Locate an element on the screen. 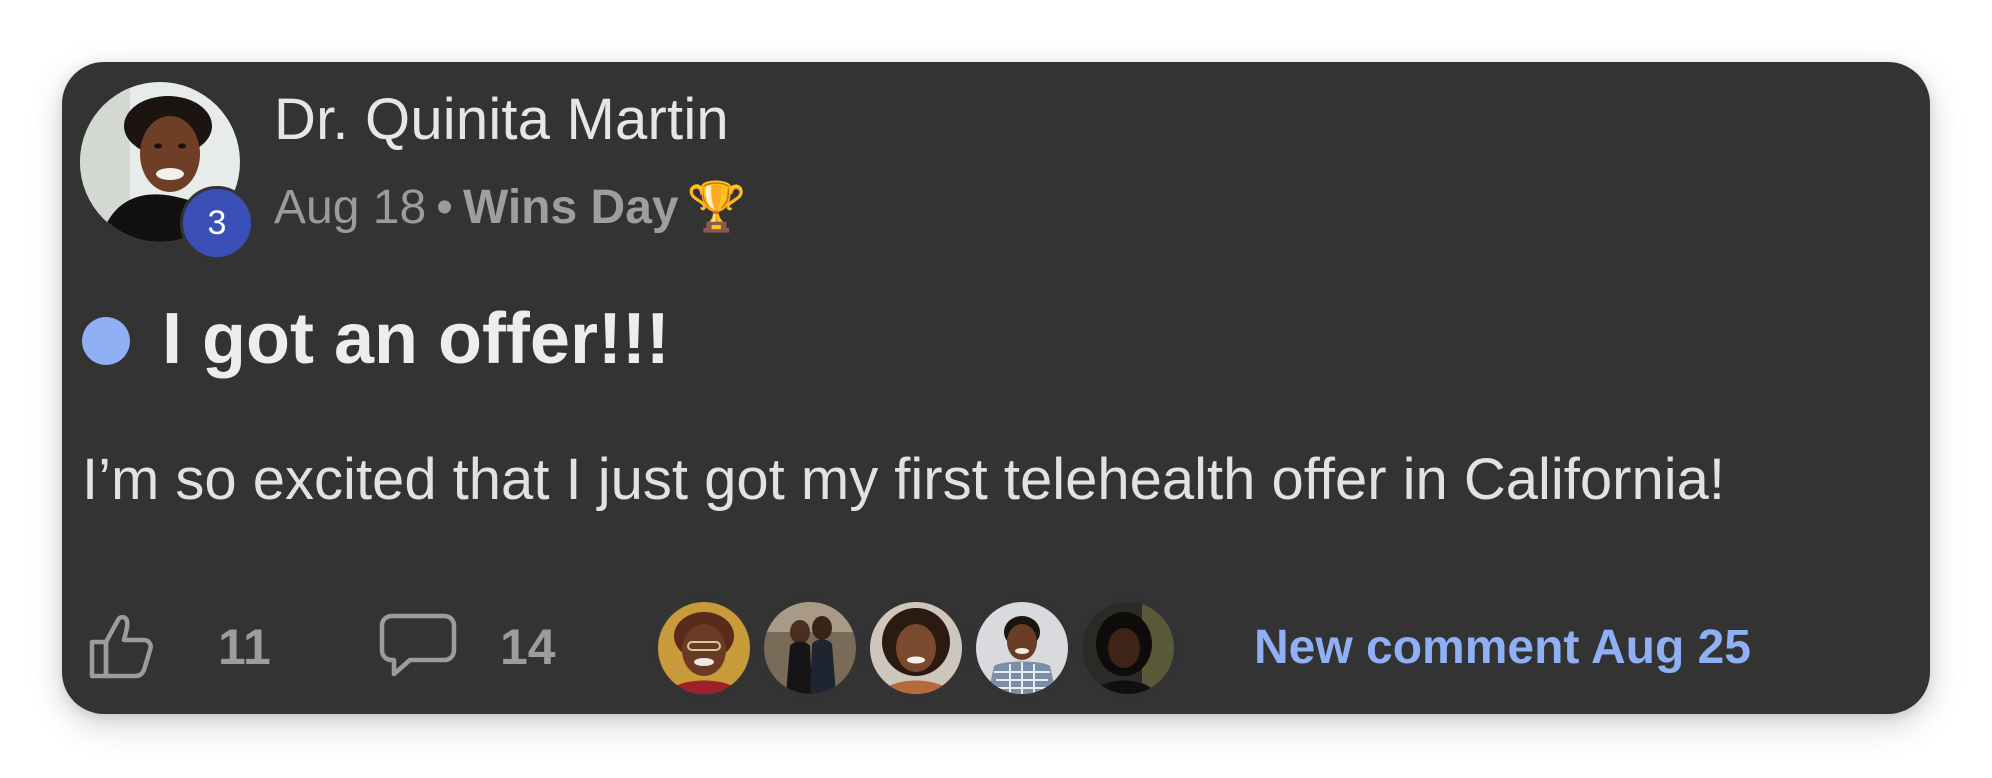  comment-bubble-icon is located at coordinates (418, 645).